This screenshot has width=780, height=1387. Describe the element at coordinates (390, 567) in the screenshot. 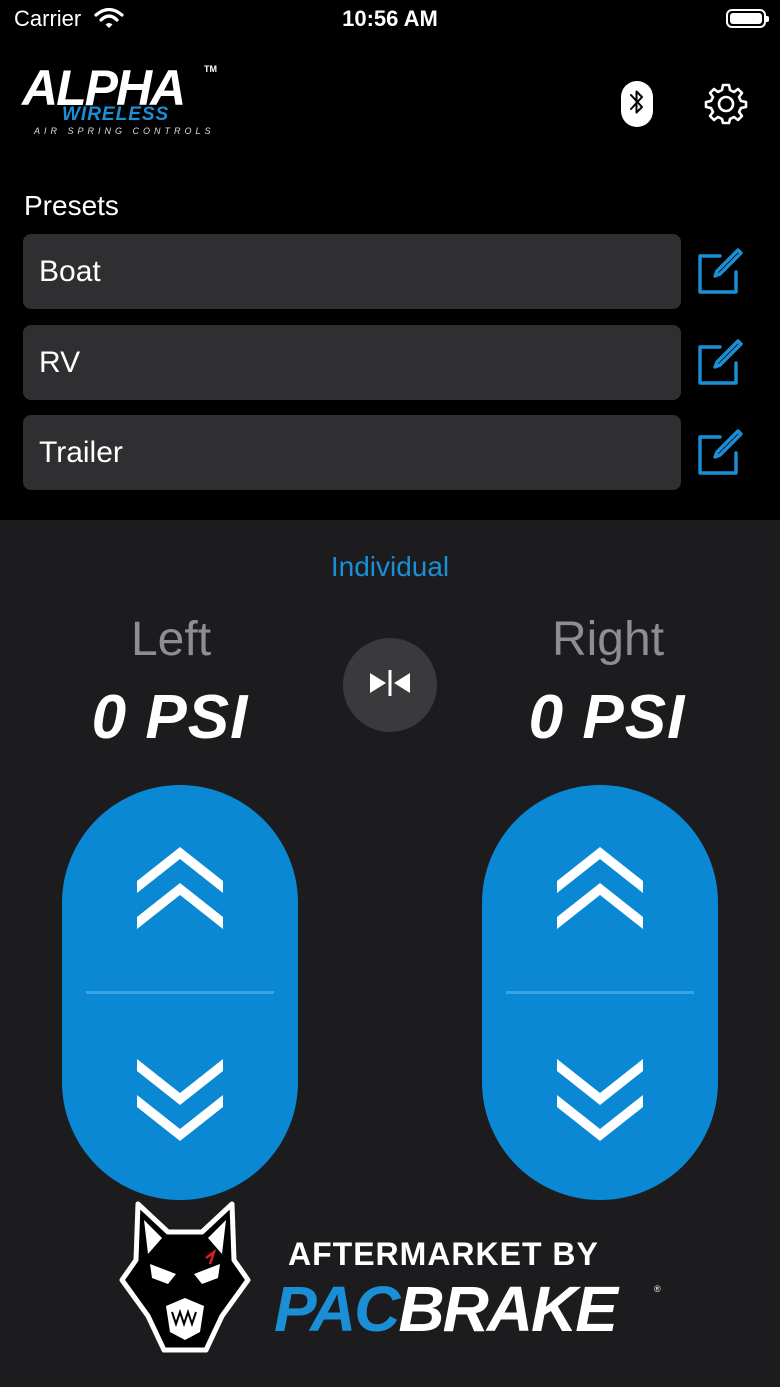

I see `mode-toggle-individual: Individual` at that location.